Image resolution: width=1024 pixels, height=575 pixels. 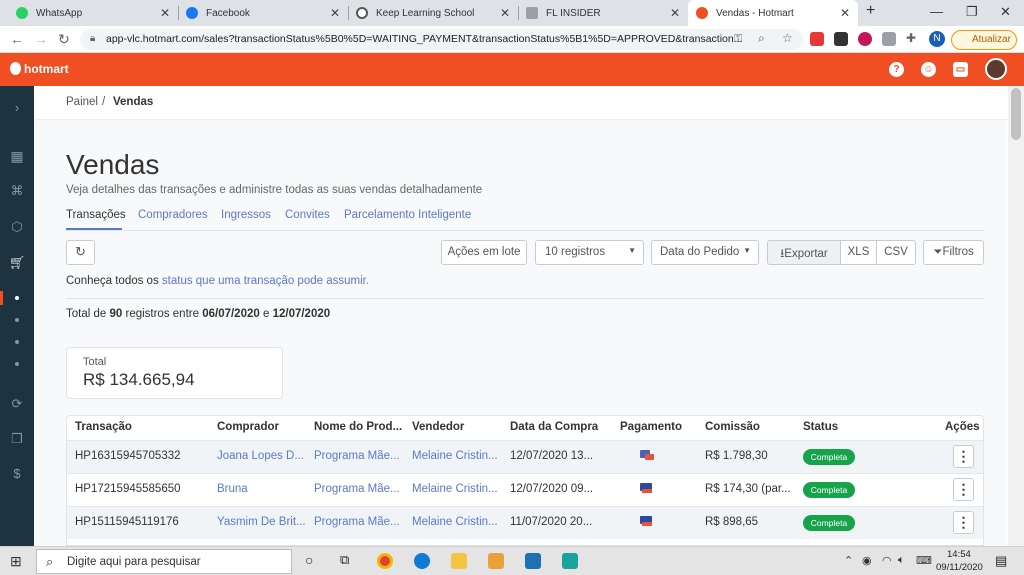 What do you see at coordinates (996, 69) in the screenshot?
I see `user-avatar` at bounding box center [996, 69].